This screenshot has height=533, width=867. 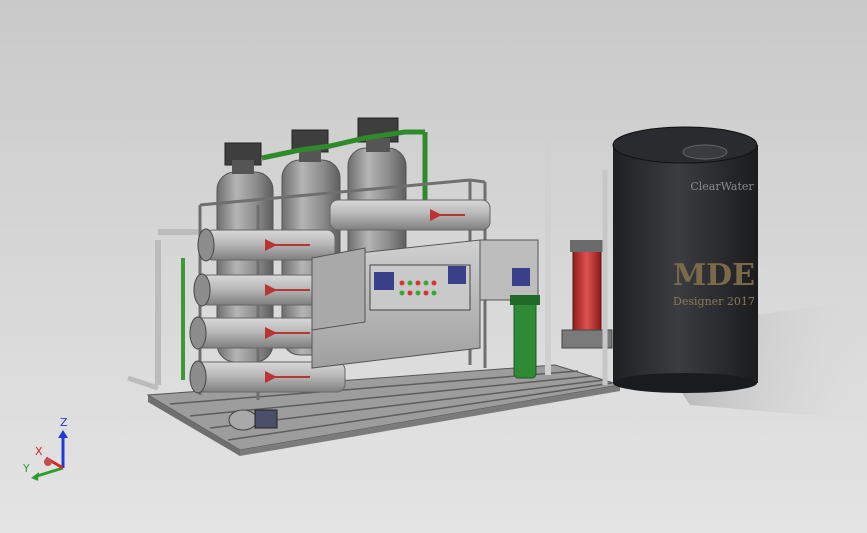 What do you see at coordinates (722, 186) in the screenshot?
I see `tank-brand-text: ClearWater` at bounding box center [722, 186].